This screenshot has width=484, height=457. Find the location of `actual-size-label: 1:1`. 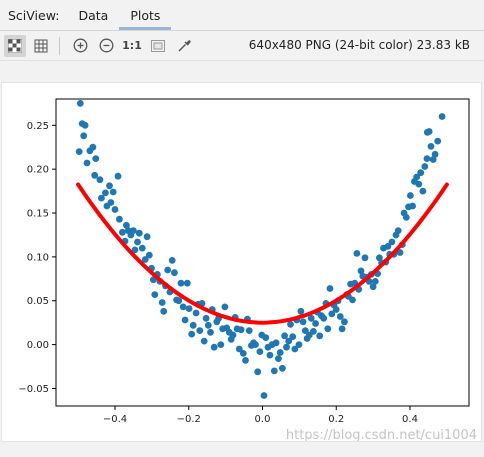

actual-size-label: 1:1 is located at coordinates (132, 45).